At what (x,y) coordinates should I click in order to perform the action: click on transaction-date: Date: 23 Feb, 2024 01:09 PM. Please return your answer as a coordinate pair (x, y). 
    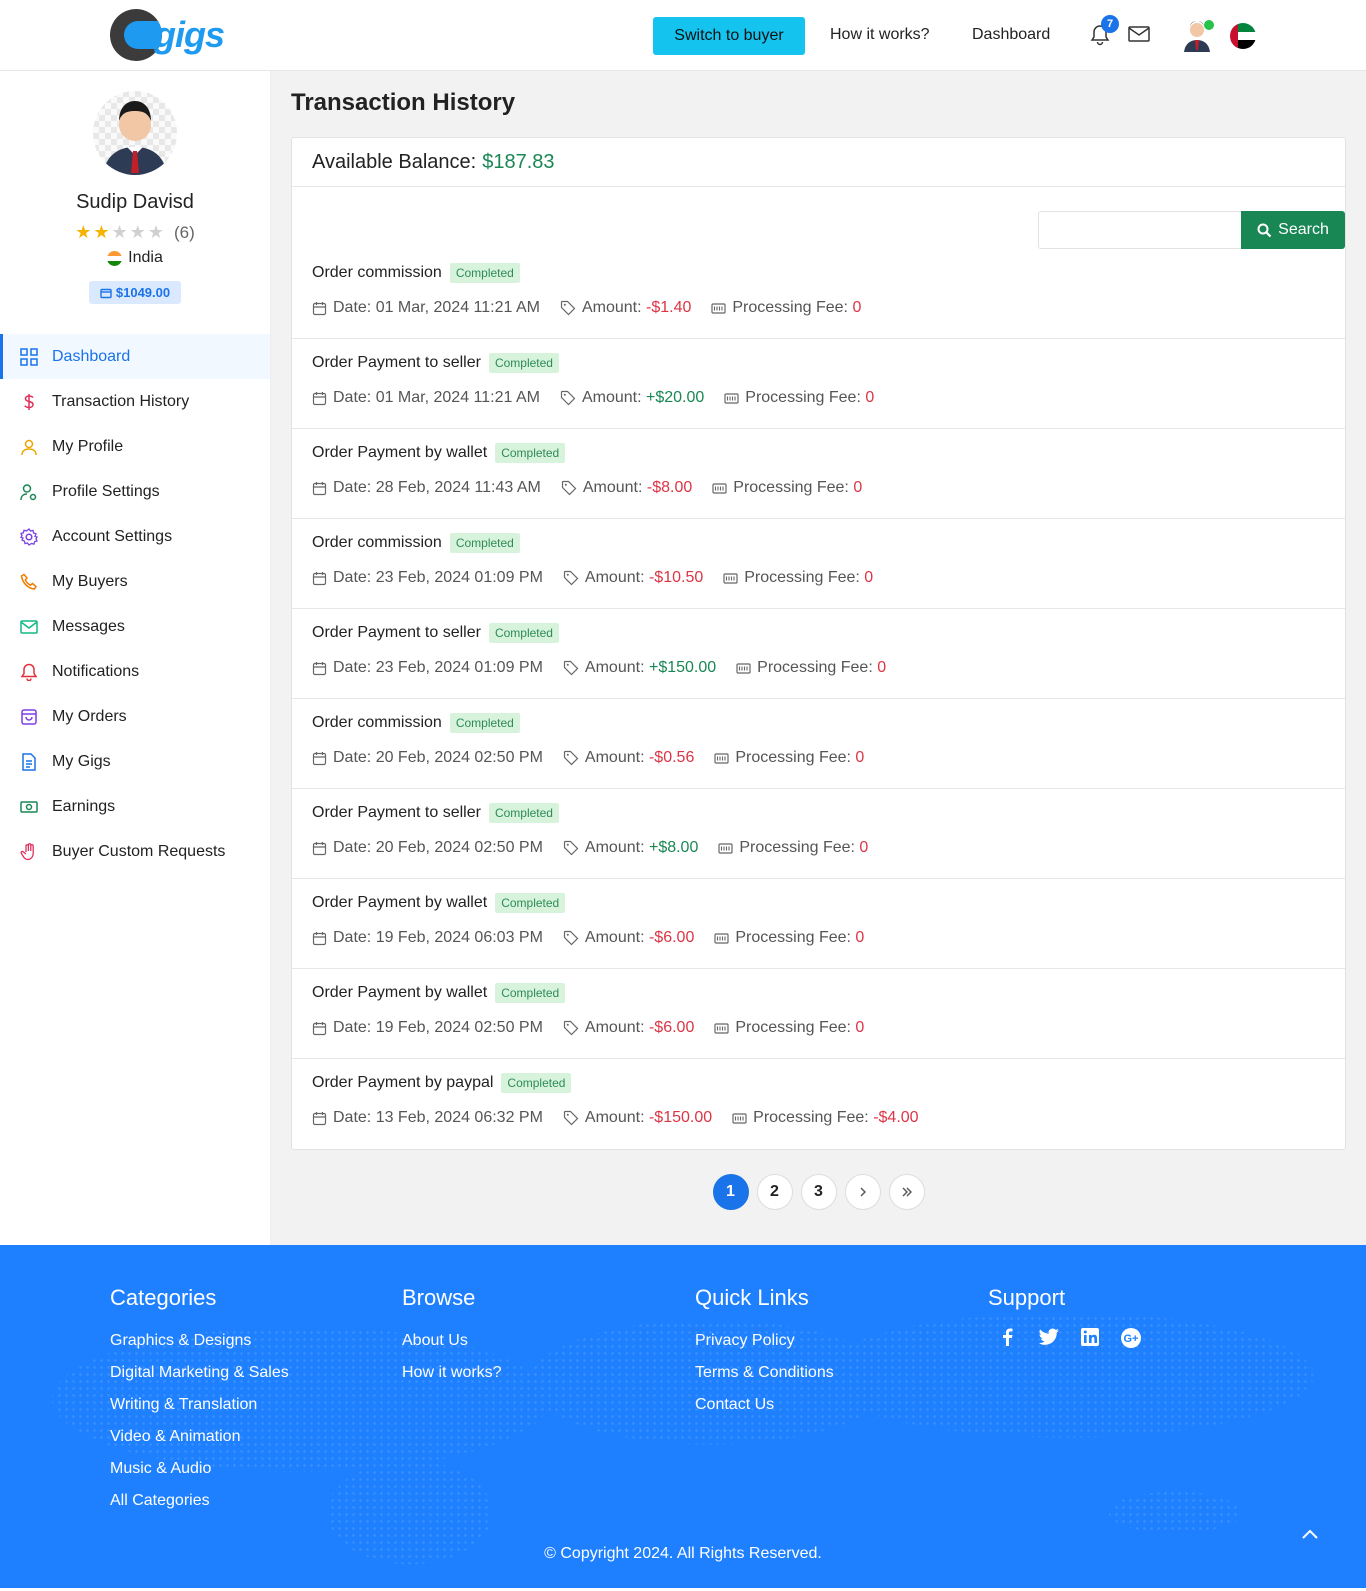
    Looking at the image, I should click on (427, 668).